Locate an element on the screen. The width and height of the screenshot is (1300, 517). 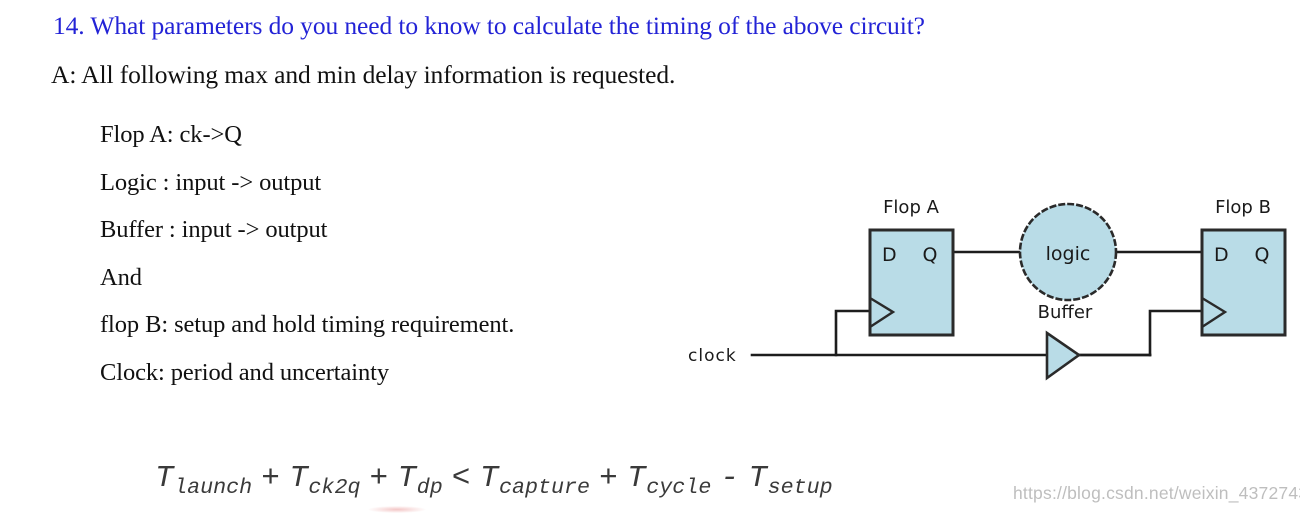
formula-subscript: ck2q is located at coordinates (334, 487).